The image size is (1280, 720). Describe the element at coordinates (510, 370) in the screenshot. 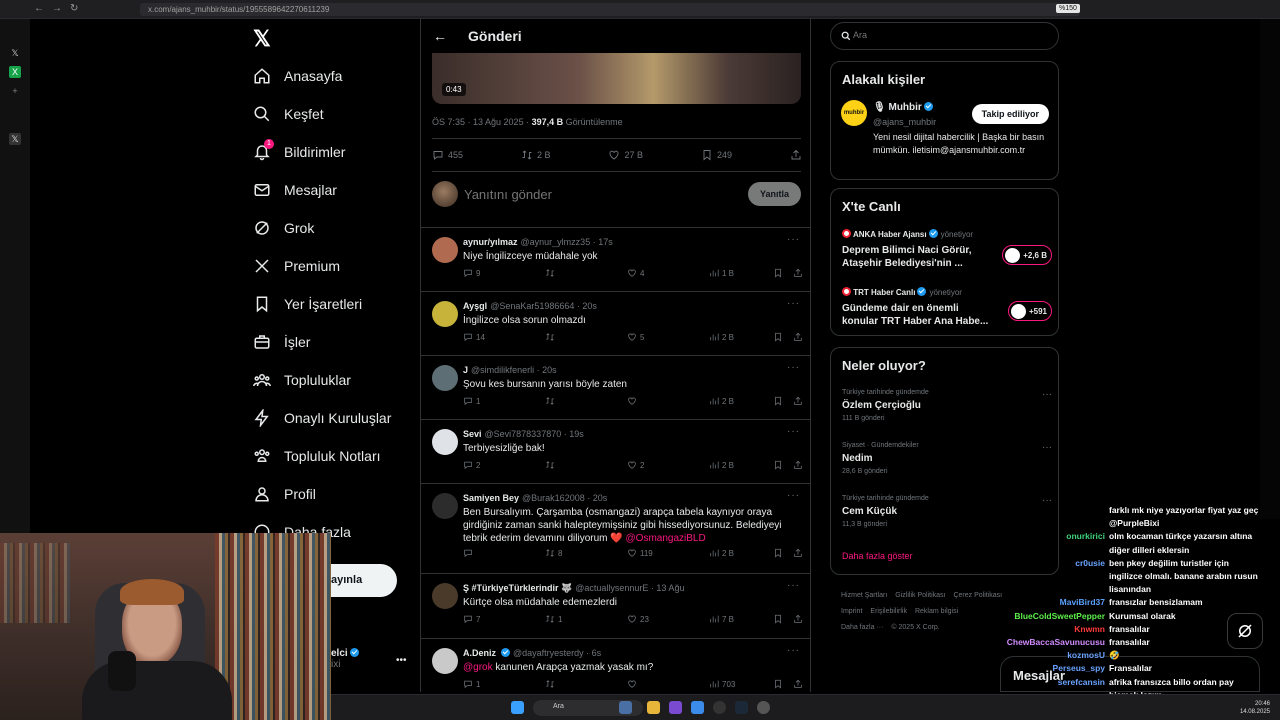

I see `tweet-author: J @simdilikfenerli · 20s` at that location.